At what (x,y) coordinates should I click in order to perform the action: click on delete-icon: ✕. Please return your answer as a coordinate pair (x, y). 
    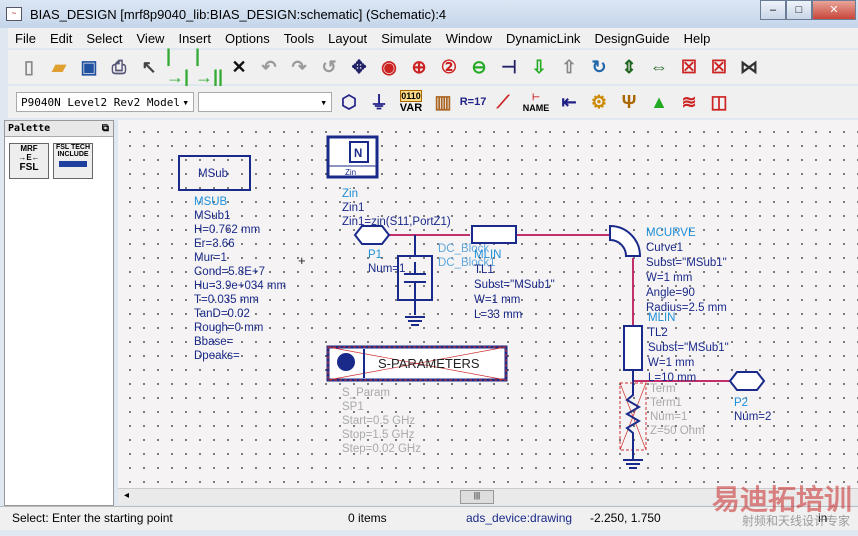
    Looking at the image, I should click on (239, 67).